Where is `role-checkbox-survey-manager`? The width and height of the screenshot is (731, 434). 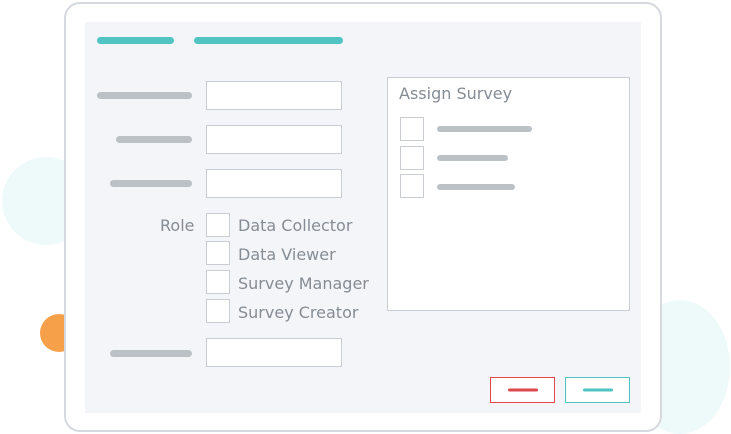 role-checkbox-survey-manager is located at coordinates (218, 282).